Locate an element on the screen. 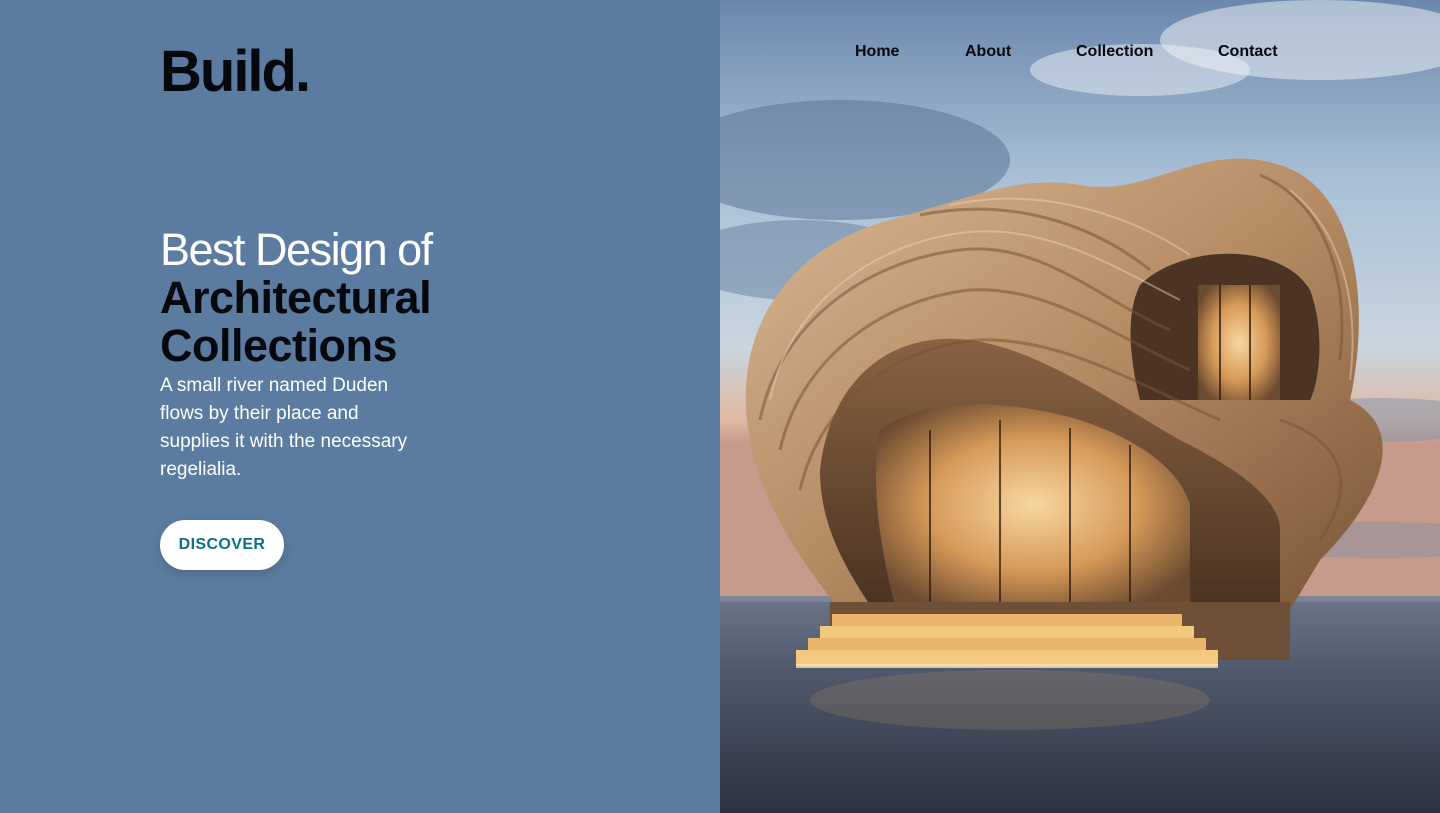  hero-title: Best Design of Architectural Collections is located at coordinates (380, 298).